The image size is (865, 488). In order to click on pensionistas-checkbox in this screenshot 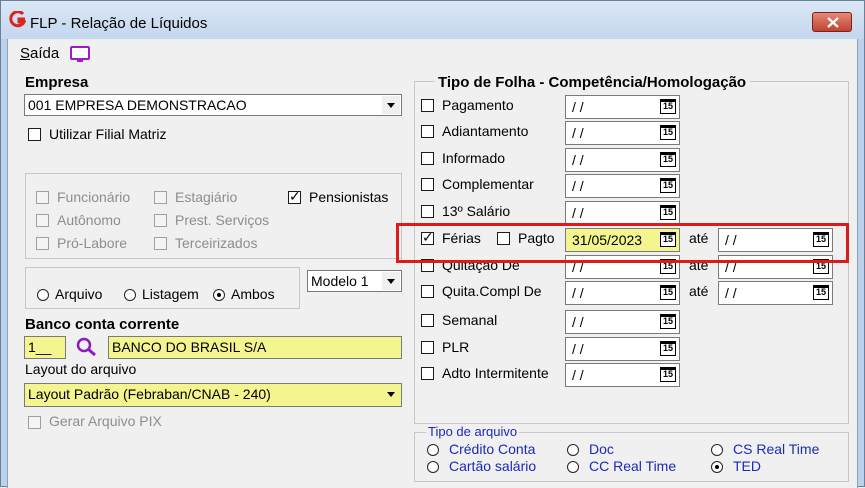, I will do `click(294, 196)`.